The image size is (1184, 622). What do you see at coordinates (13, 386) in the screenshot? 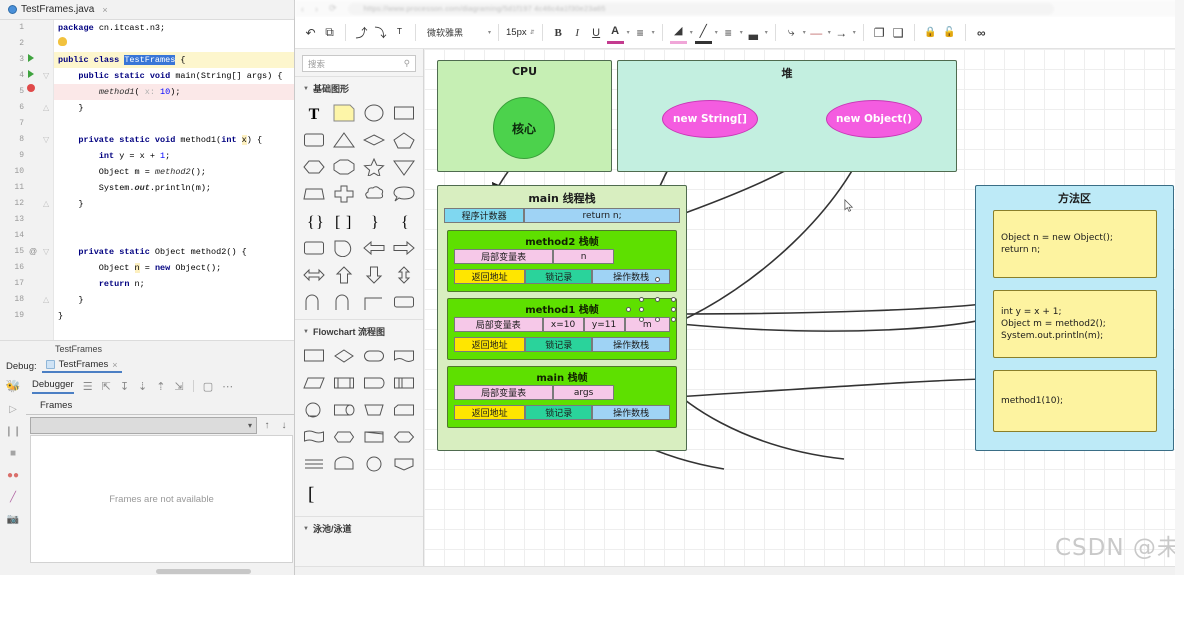
I see `rerun-debug-icon: 🐝` at bounding box center [13, 386].